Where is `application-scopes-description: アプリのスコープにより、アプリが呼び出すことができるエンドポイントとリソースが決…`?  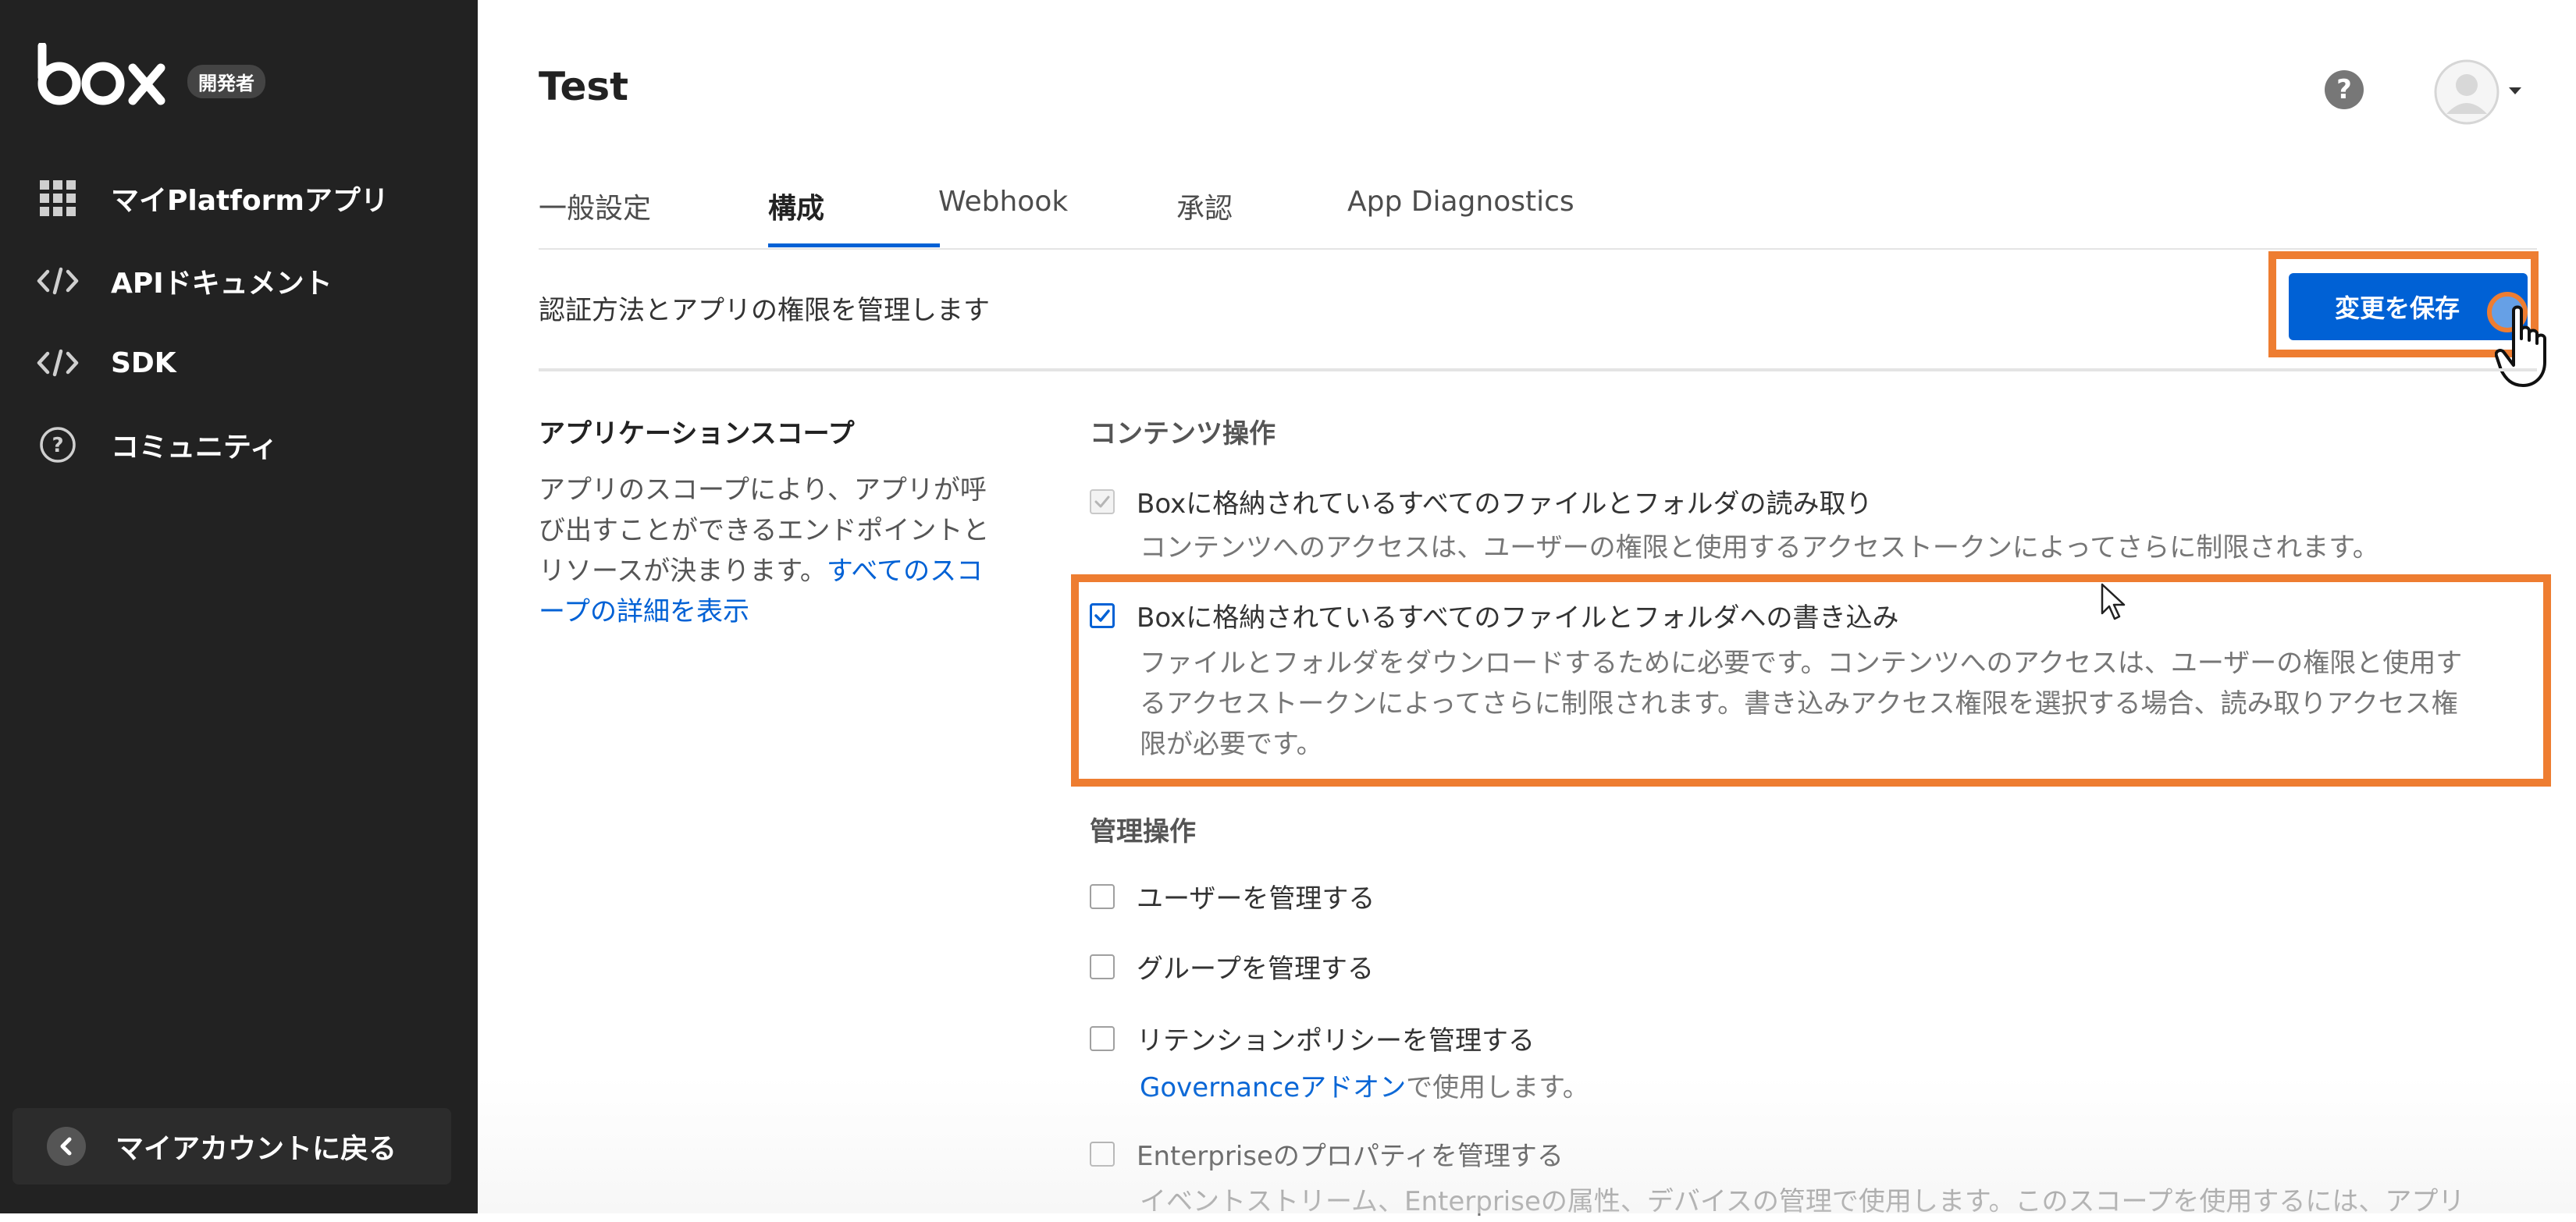
application-scopes-description: アプリのスコープにより、アプリが呼び出すことができるエンドポイントとリソースが決… is located at coordinates (773, 551).